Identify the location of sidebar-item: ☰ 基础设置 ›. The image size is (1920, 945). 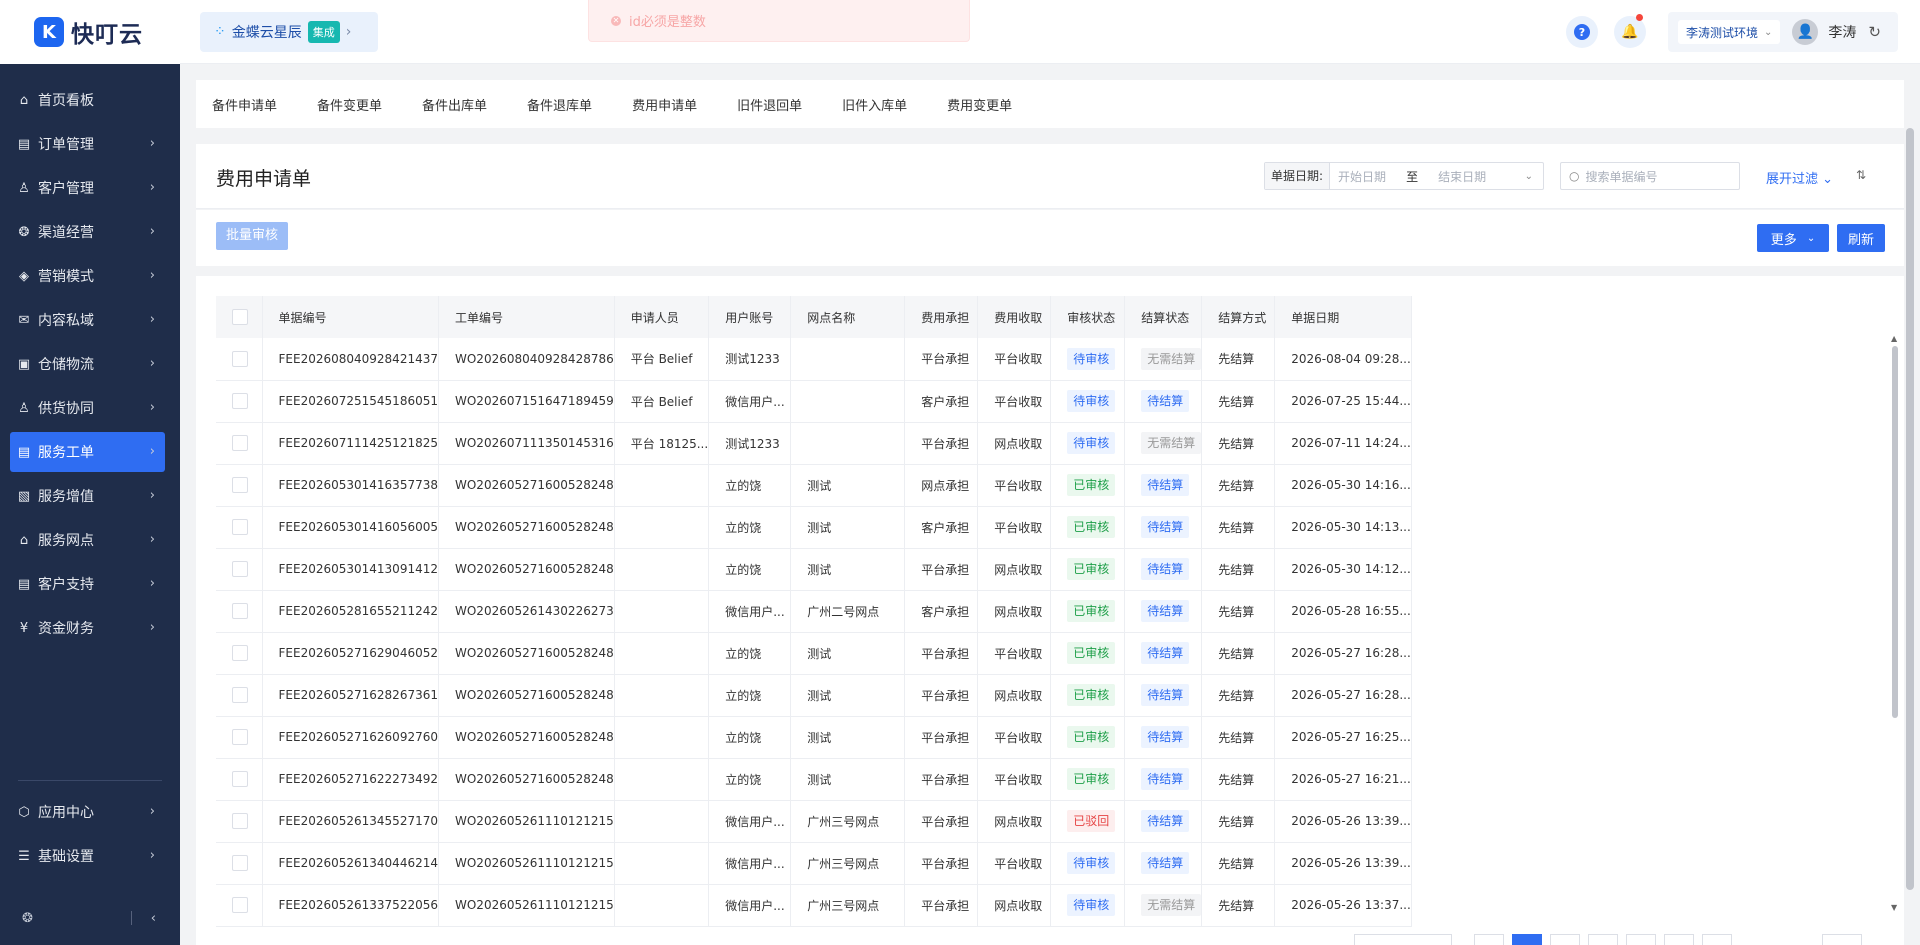
(87, 856).